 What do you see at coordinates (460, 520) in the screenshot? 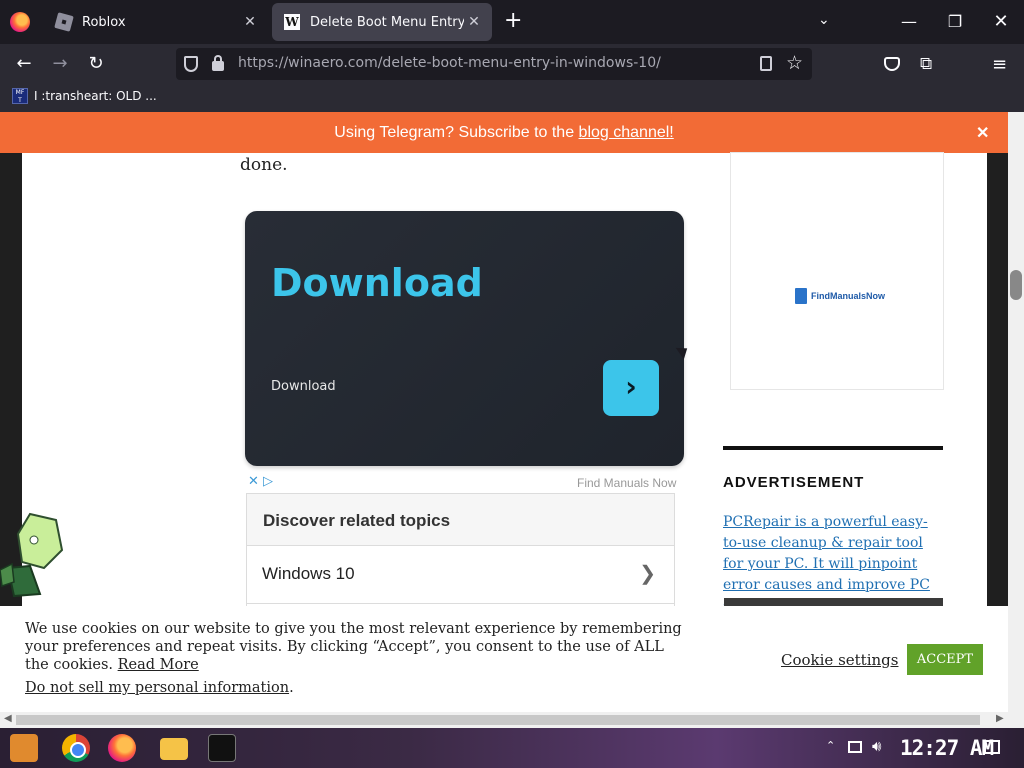
I see `related-topics-header: Discover related topics` at bounding box center [460, 520].